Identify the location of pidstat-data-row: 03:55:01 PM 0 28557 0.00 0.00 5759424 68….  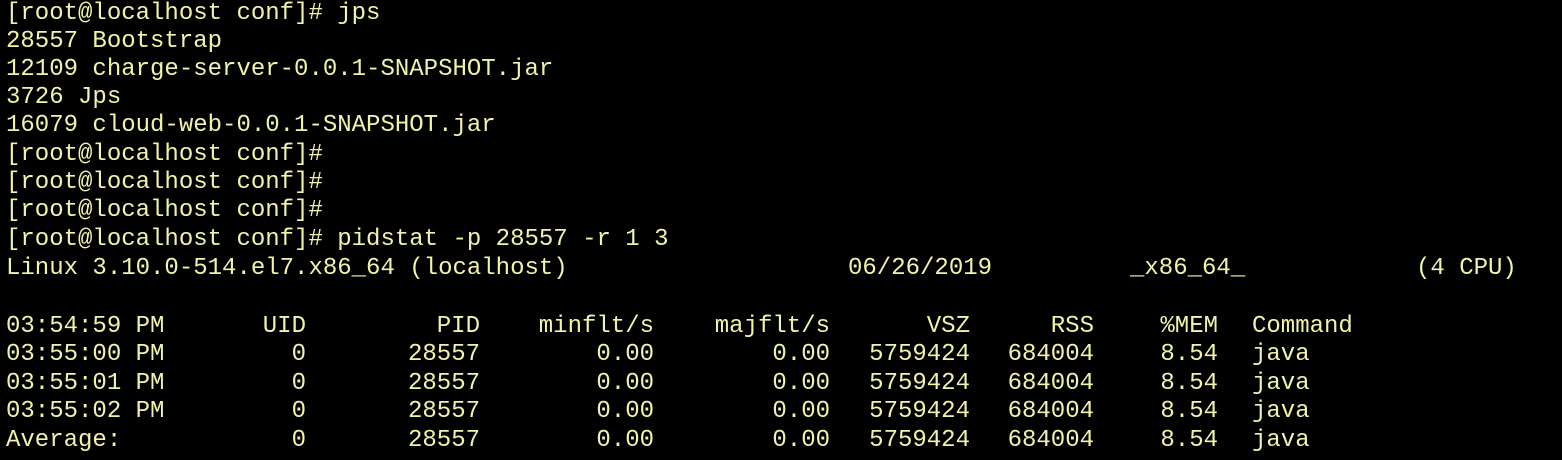
(781, 384).